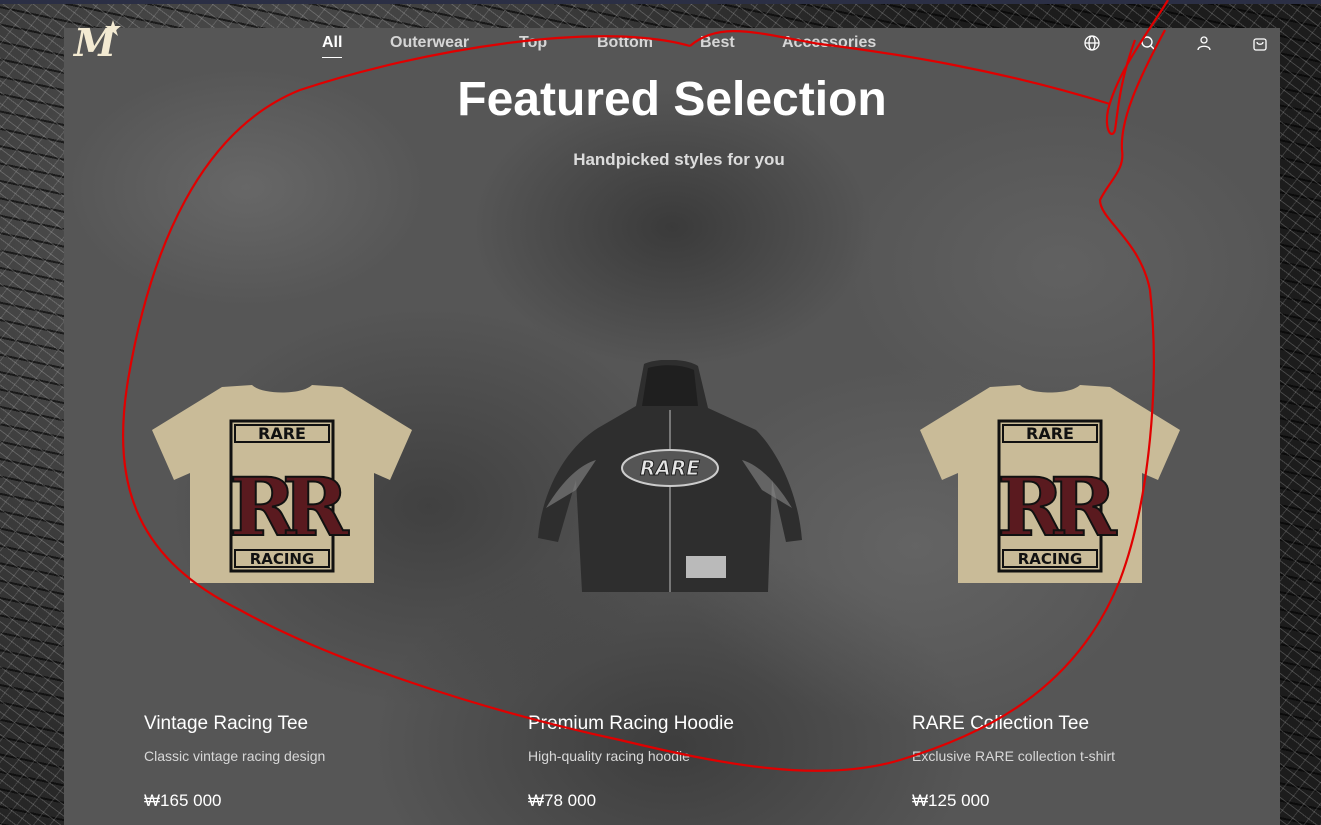  I want to click on product-name: Premium Racing Hoodie, so click(631, 724).